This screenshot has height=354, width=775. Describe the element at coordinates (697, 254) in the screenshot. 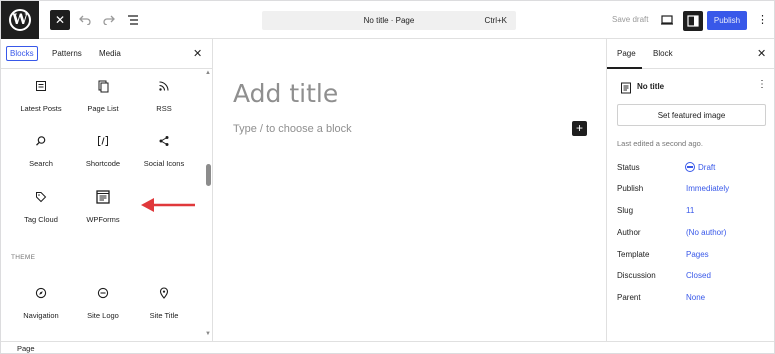

I see `template-value: Pages` at that location.